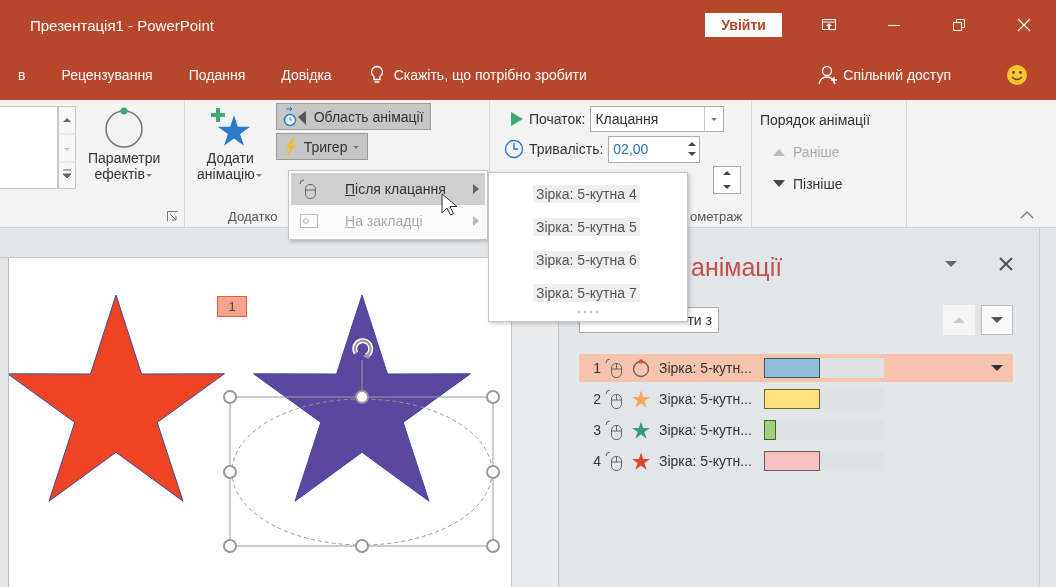 Image resolution: width=1056 pixels, height=587 pixels. What do you see at coordinates (596, 399) in the screenshot?
I see `item-number: 2` at bounding box center [596, 399].